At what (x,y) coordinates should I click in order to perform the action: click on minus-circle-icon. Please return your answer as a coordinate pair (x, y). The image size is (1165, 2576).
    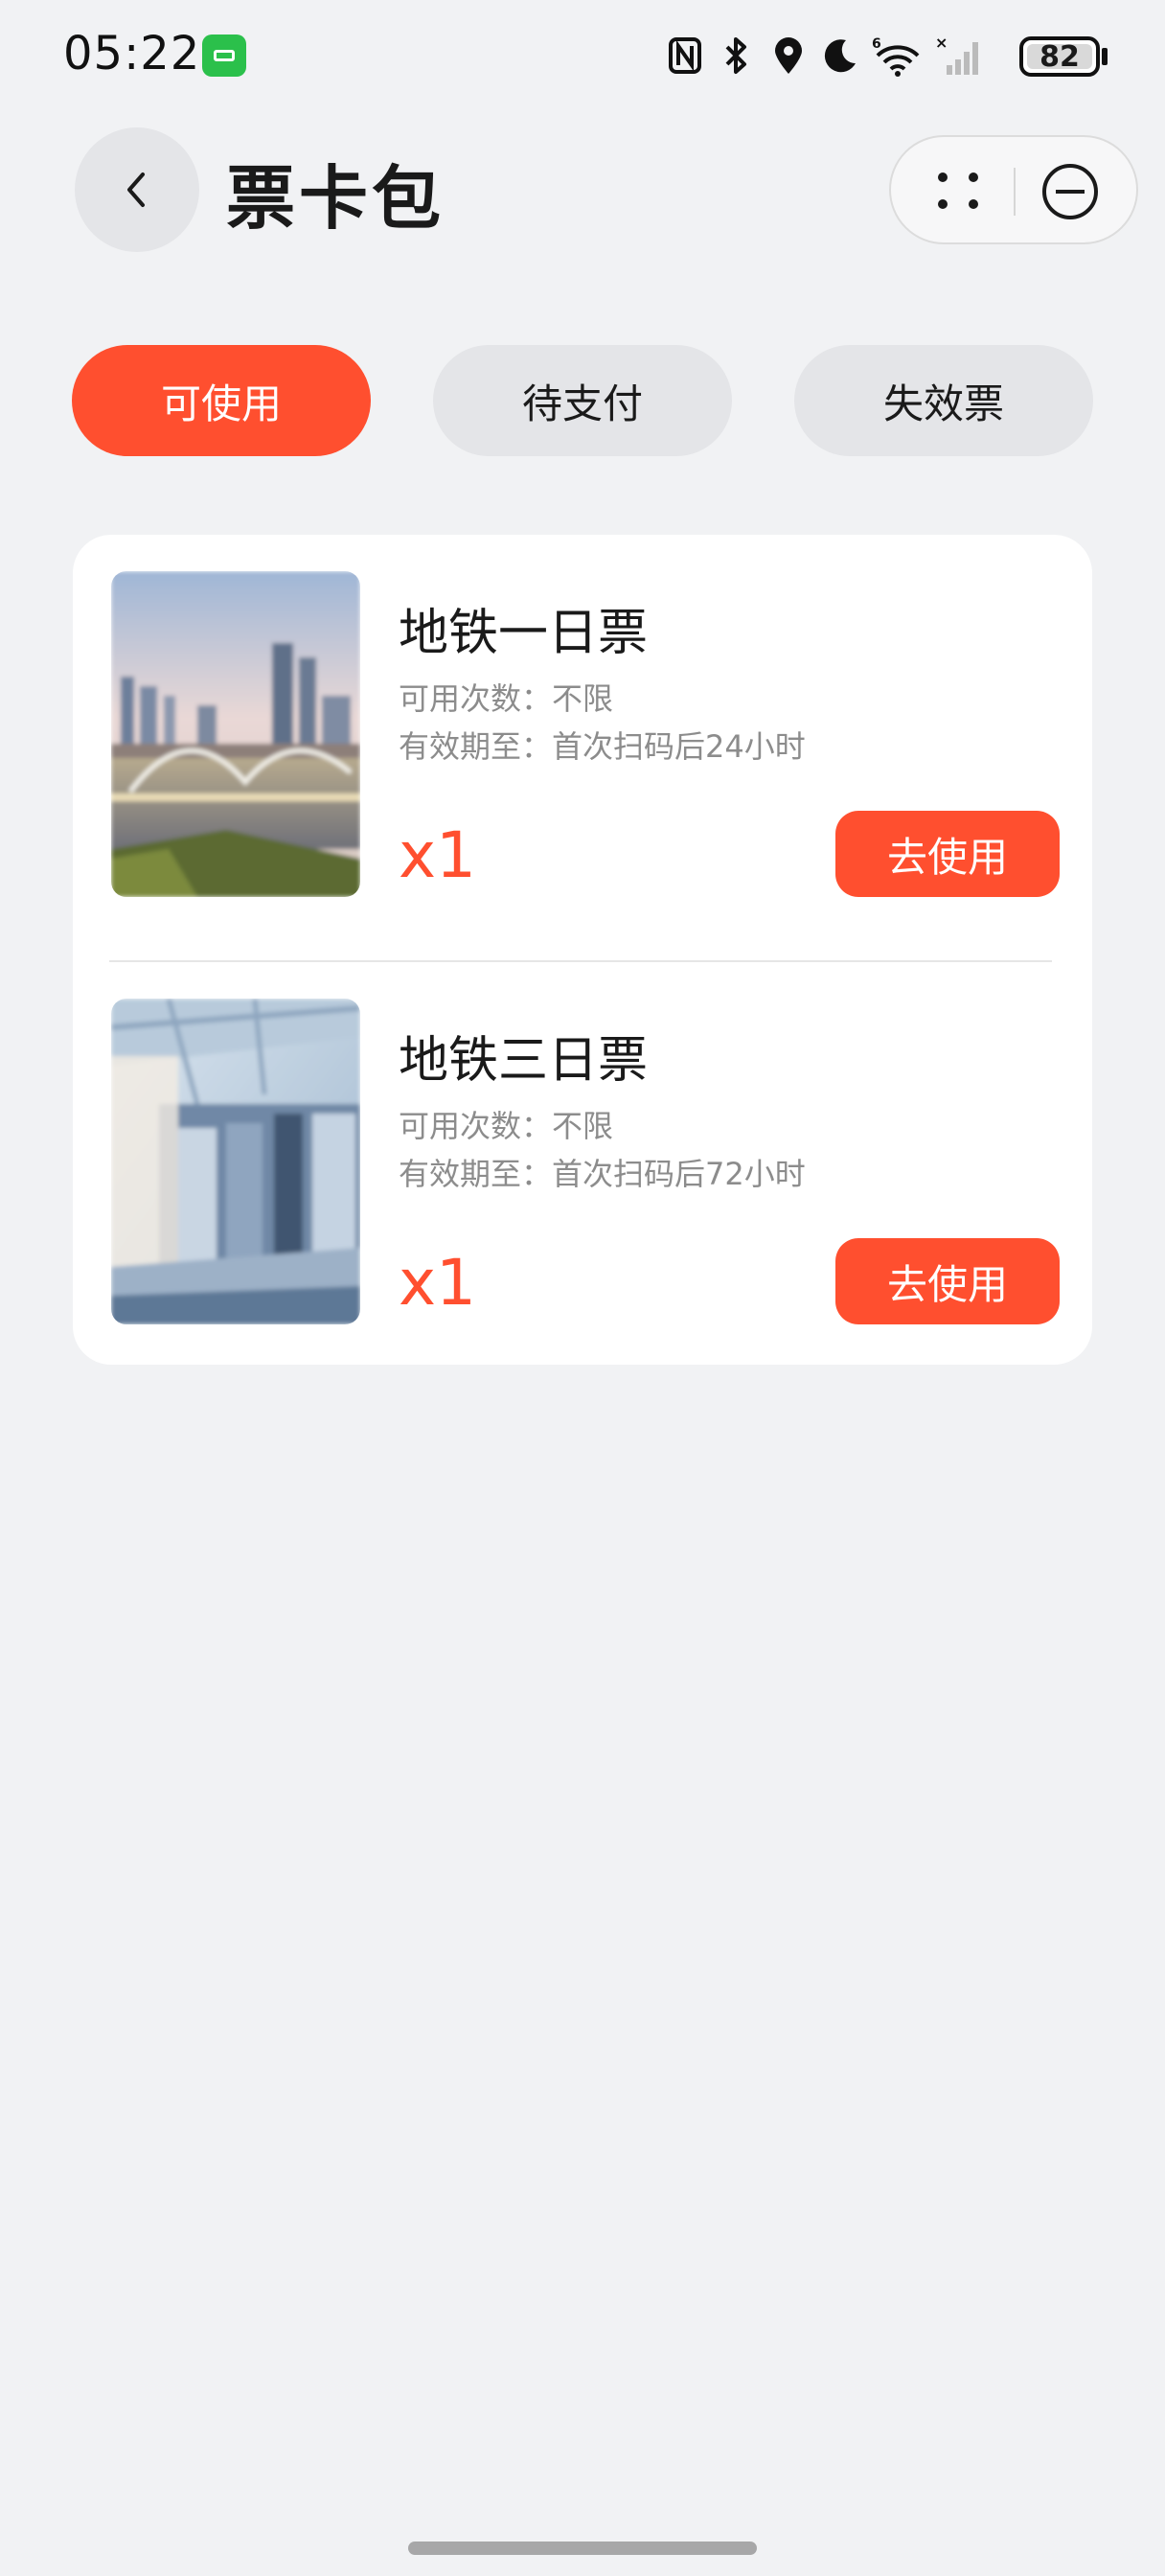
    Looking at the image, I should click on (1070, 191).